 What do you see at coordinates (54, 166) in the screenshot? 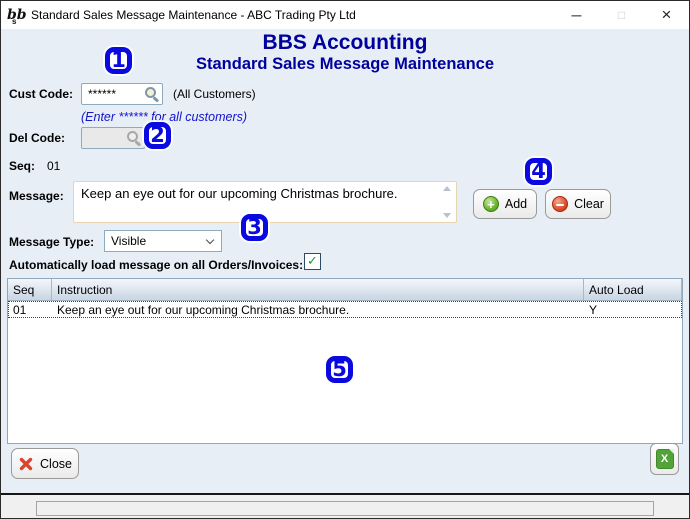
I see `seq-value: 01` at bounding box center [54, 166].